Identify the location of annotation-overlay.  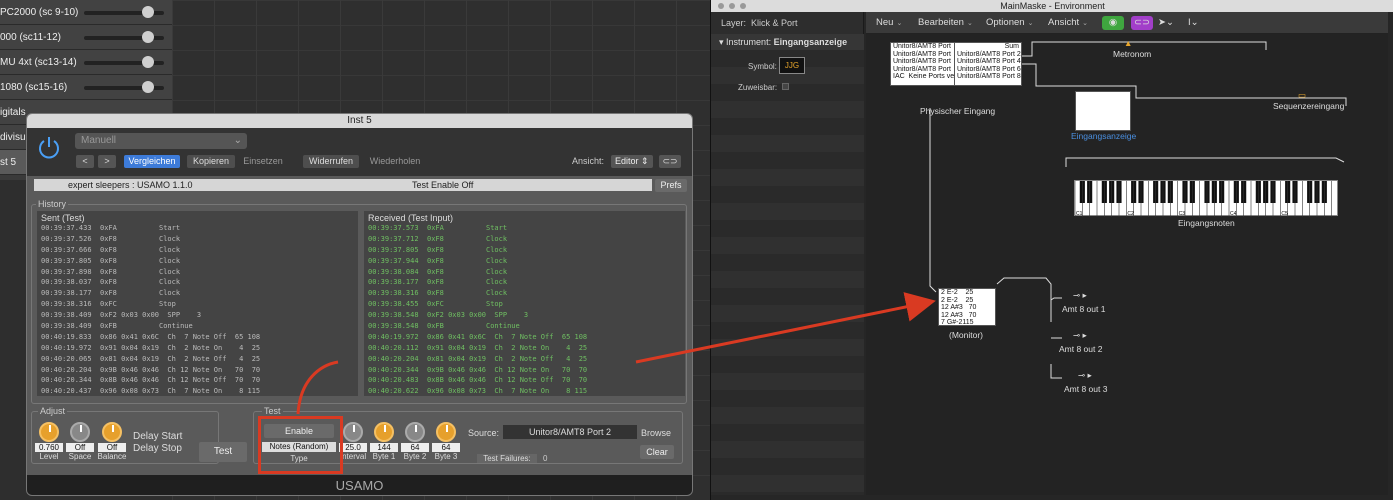
(616, 353).